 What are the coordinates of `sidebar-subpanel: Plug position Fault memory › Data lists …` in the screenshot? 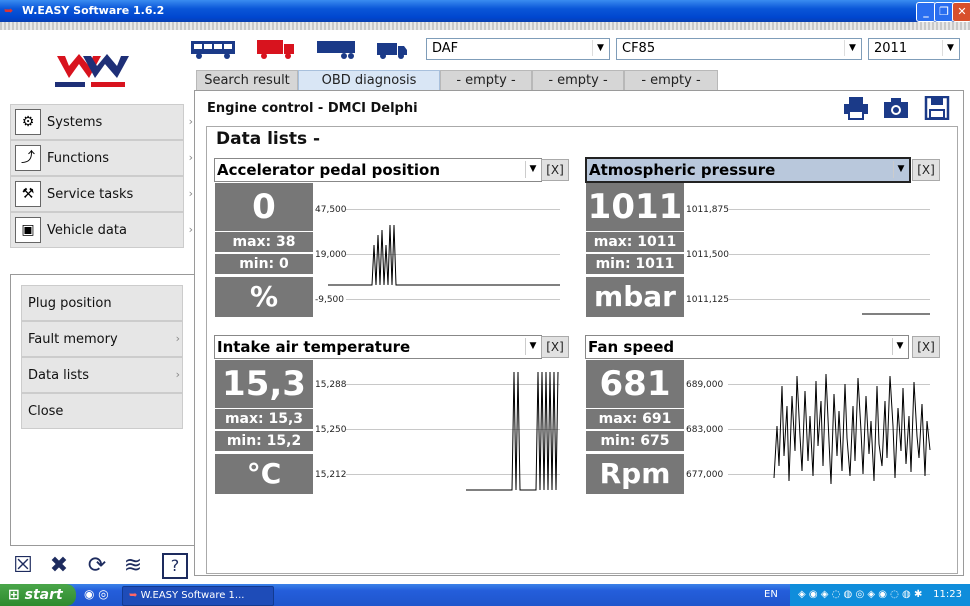 It's located at (102, 410).